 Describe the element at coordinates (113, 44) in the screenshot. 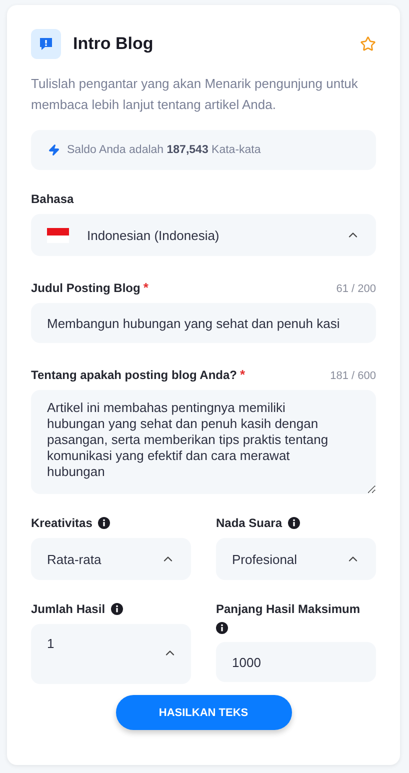

I see `tool-title: Intro Blog` at that location.